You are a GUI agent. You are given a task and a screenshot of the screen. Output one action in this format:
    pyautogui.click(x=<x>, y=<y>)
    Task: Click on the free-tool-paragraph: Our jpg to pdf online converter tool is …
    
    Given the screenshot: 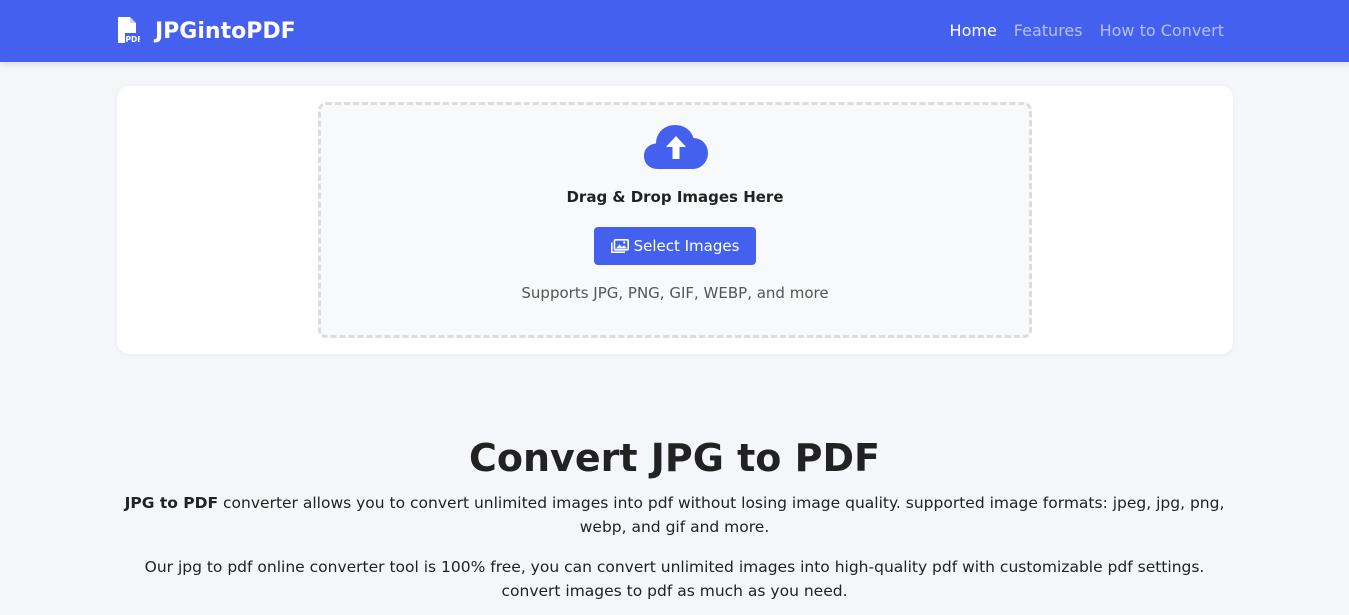 What is the action you would take?
    pyautogui.click(x=674, y=579)
    